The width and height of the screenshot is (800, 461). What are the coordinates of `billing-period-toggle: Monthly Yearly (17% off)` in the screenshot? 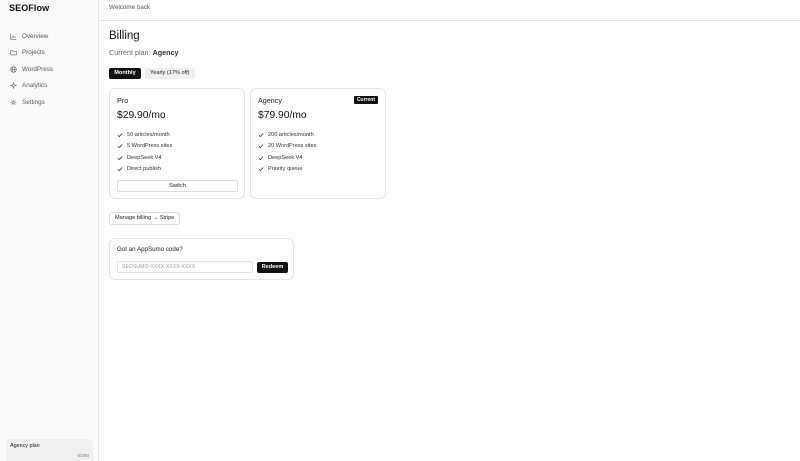 It's located at (152, 73).